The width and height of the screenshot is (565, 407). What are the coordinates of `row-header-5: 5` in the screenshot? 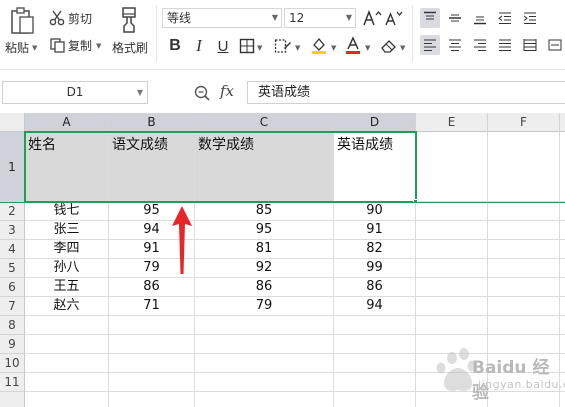 It's located at (12, 268).